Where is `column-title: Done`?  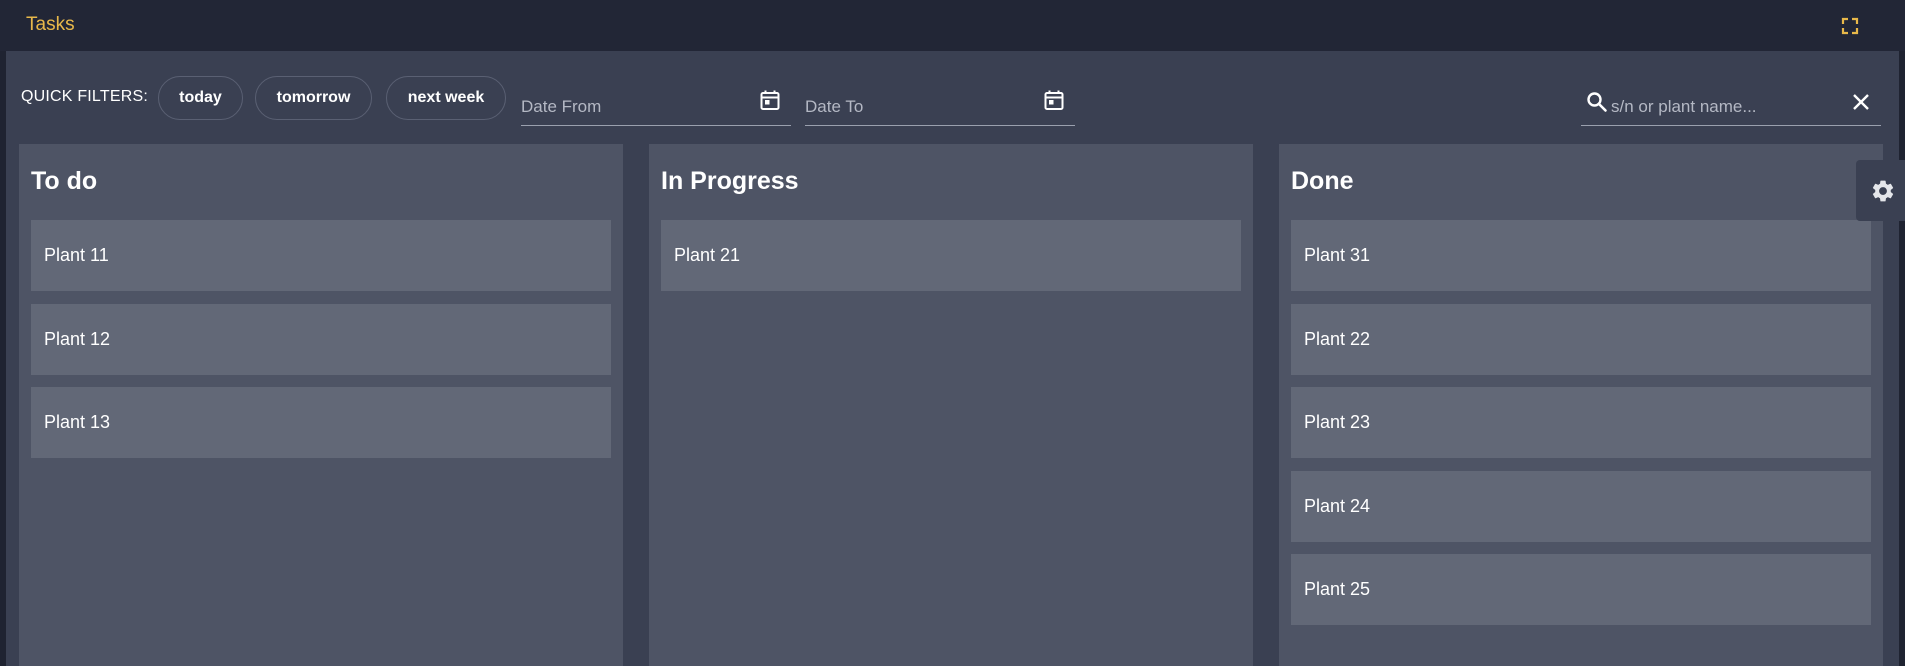 column-title: Done is located at coordinates (1322, 181).